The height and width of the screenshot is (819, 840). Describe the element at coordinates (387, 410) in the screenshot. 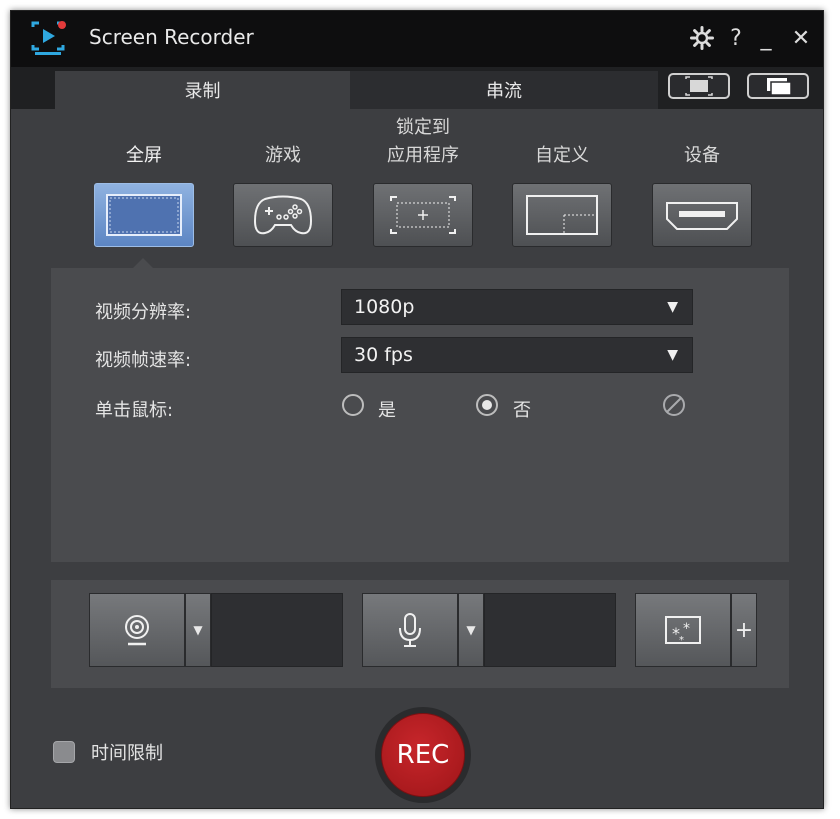

I see `mouse-click-yes-label: 是` at that location.